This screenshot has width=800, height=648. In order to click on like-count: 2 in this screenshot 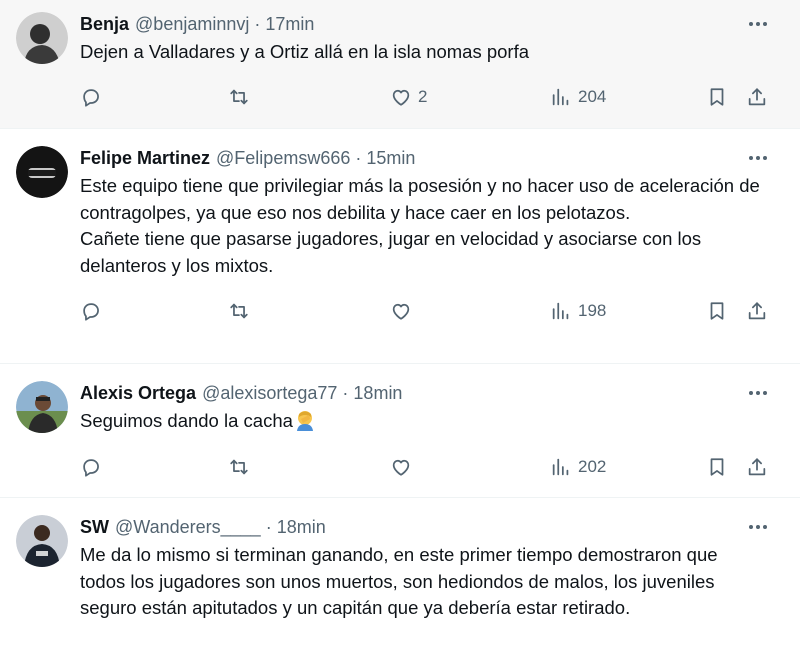, I will do `click(423, 96)`.